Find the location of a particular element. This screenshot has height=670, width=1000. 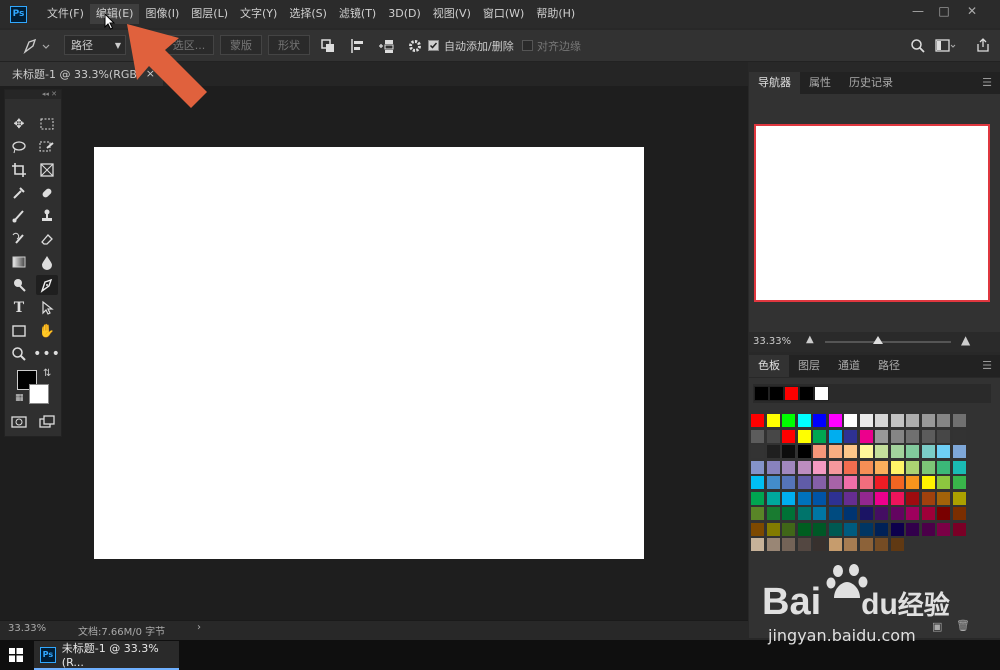

tools-panel-header: ◂◂ ✕ is located at coordinates (33, 94).